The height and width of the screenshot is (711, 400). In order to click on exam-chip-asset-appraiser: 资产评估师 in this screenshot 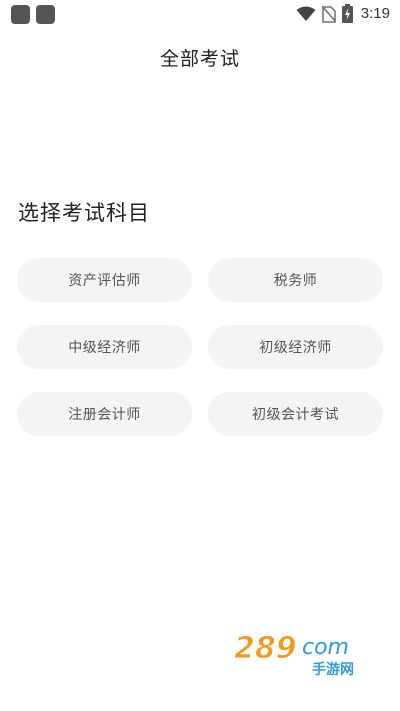, I will do `click(104, 280)`.